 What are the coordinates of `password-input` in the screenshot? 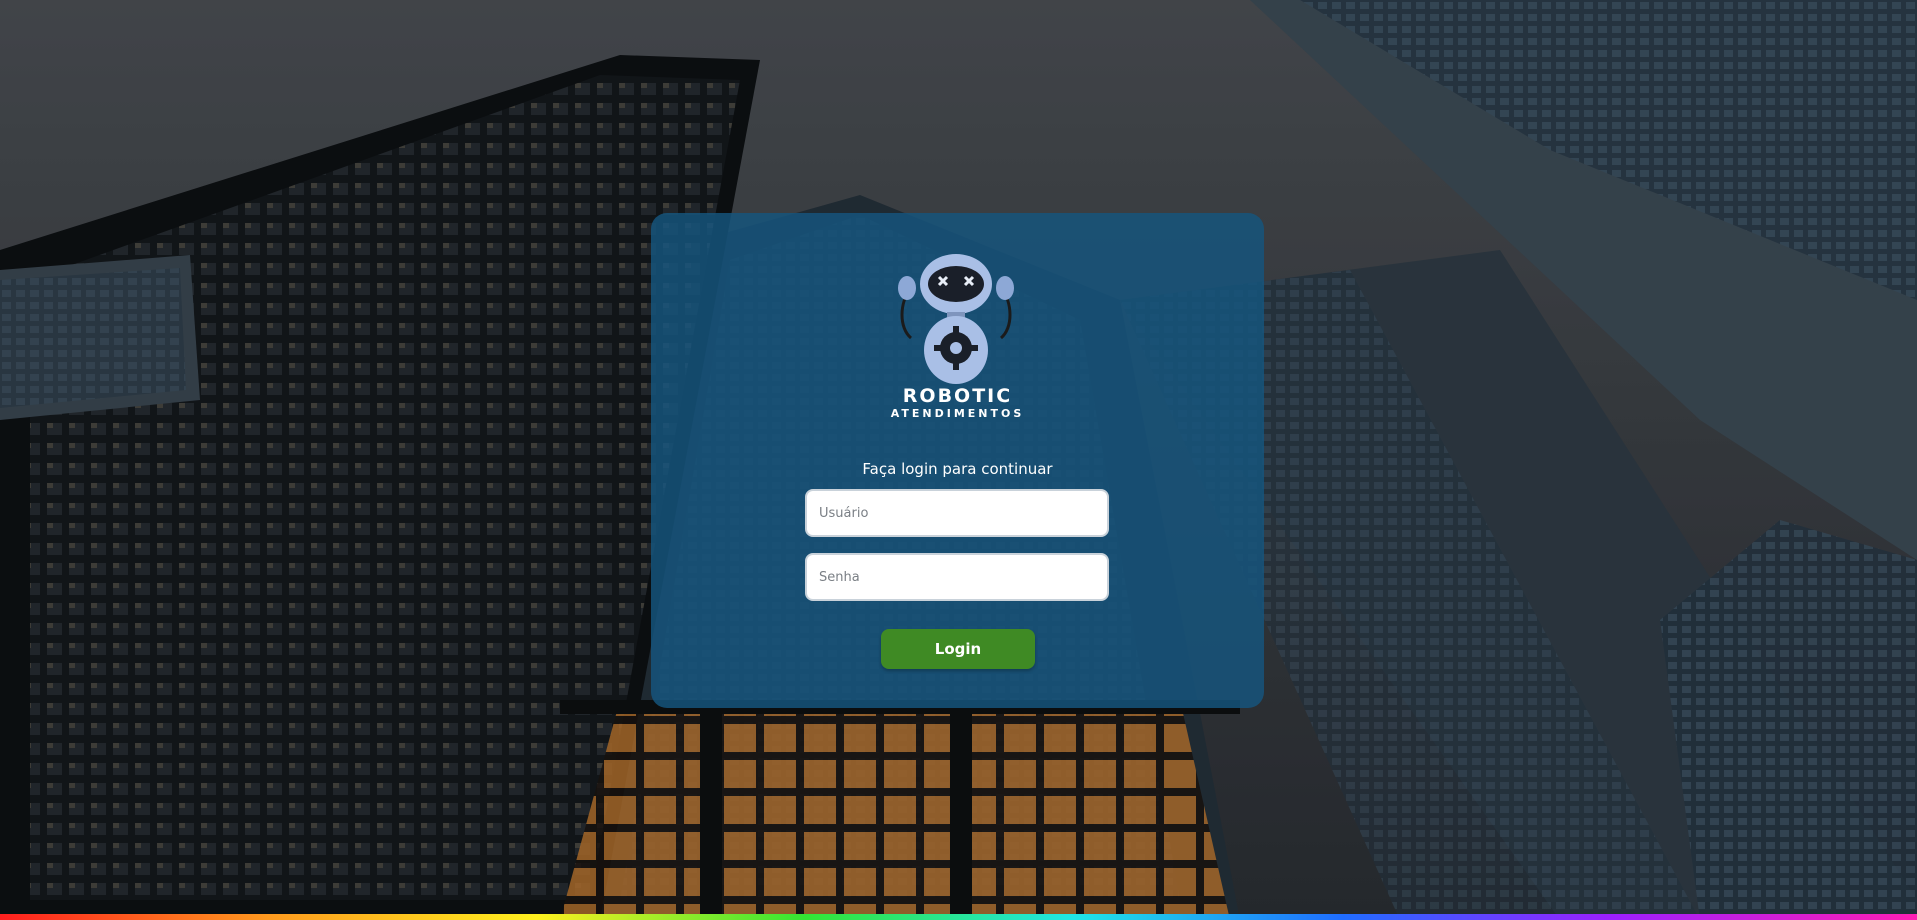 It's located at (957, 577).